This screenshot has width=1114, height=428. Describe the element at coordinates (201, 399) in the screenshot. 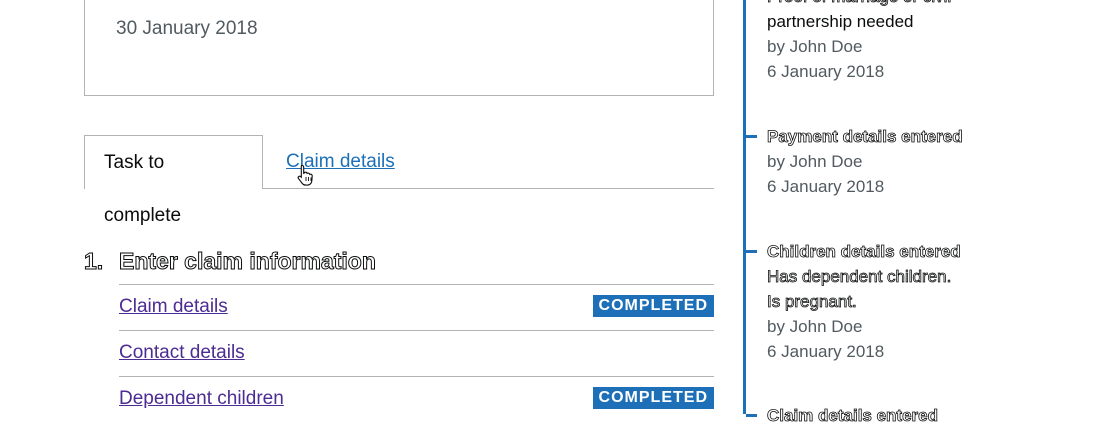

I see `task-link-dependent-children: Dependent children` at that location.